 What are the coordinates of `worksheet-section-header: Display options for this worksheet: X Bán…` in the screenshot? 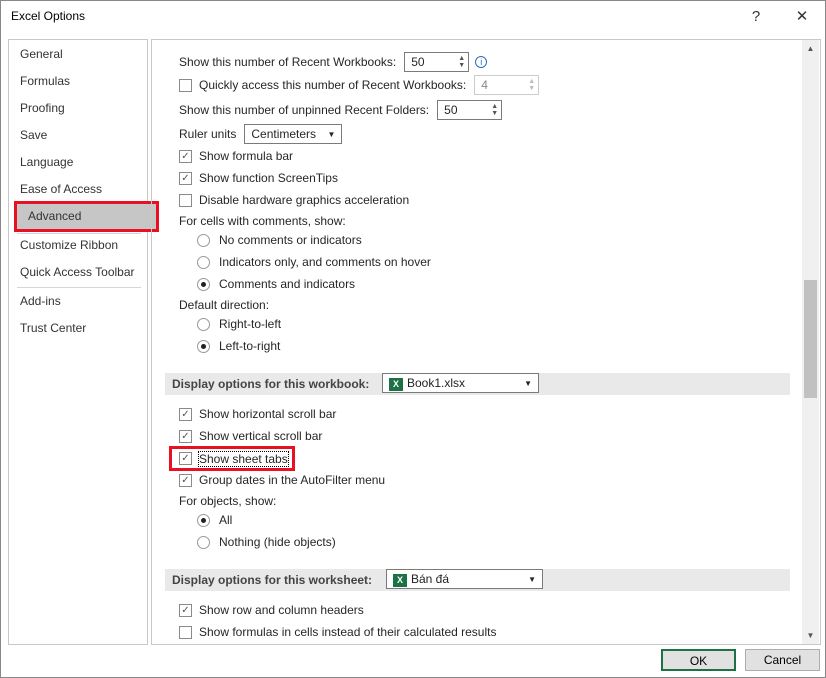 It's located at (477, 580).